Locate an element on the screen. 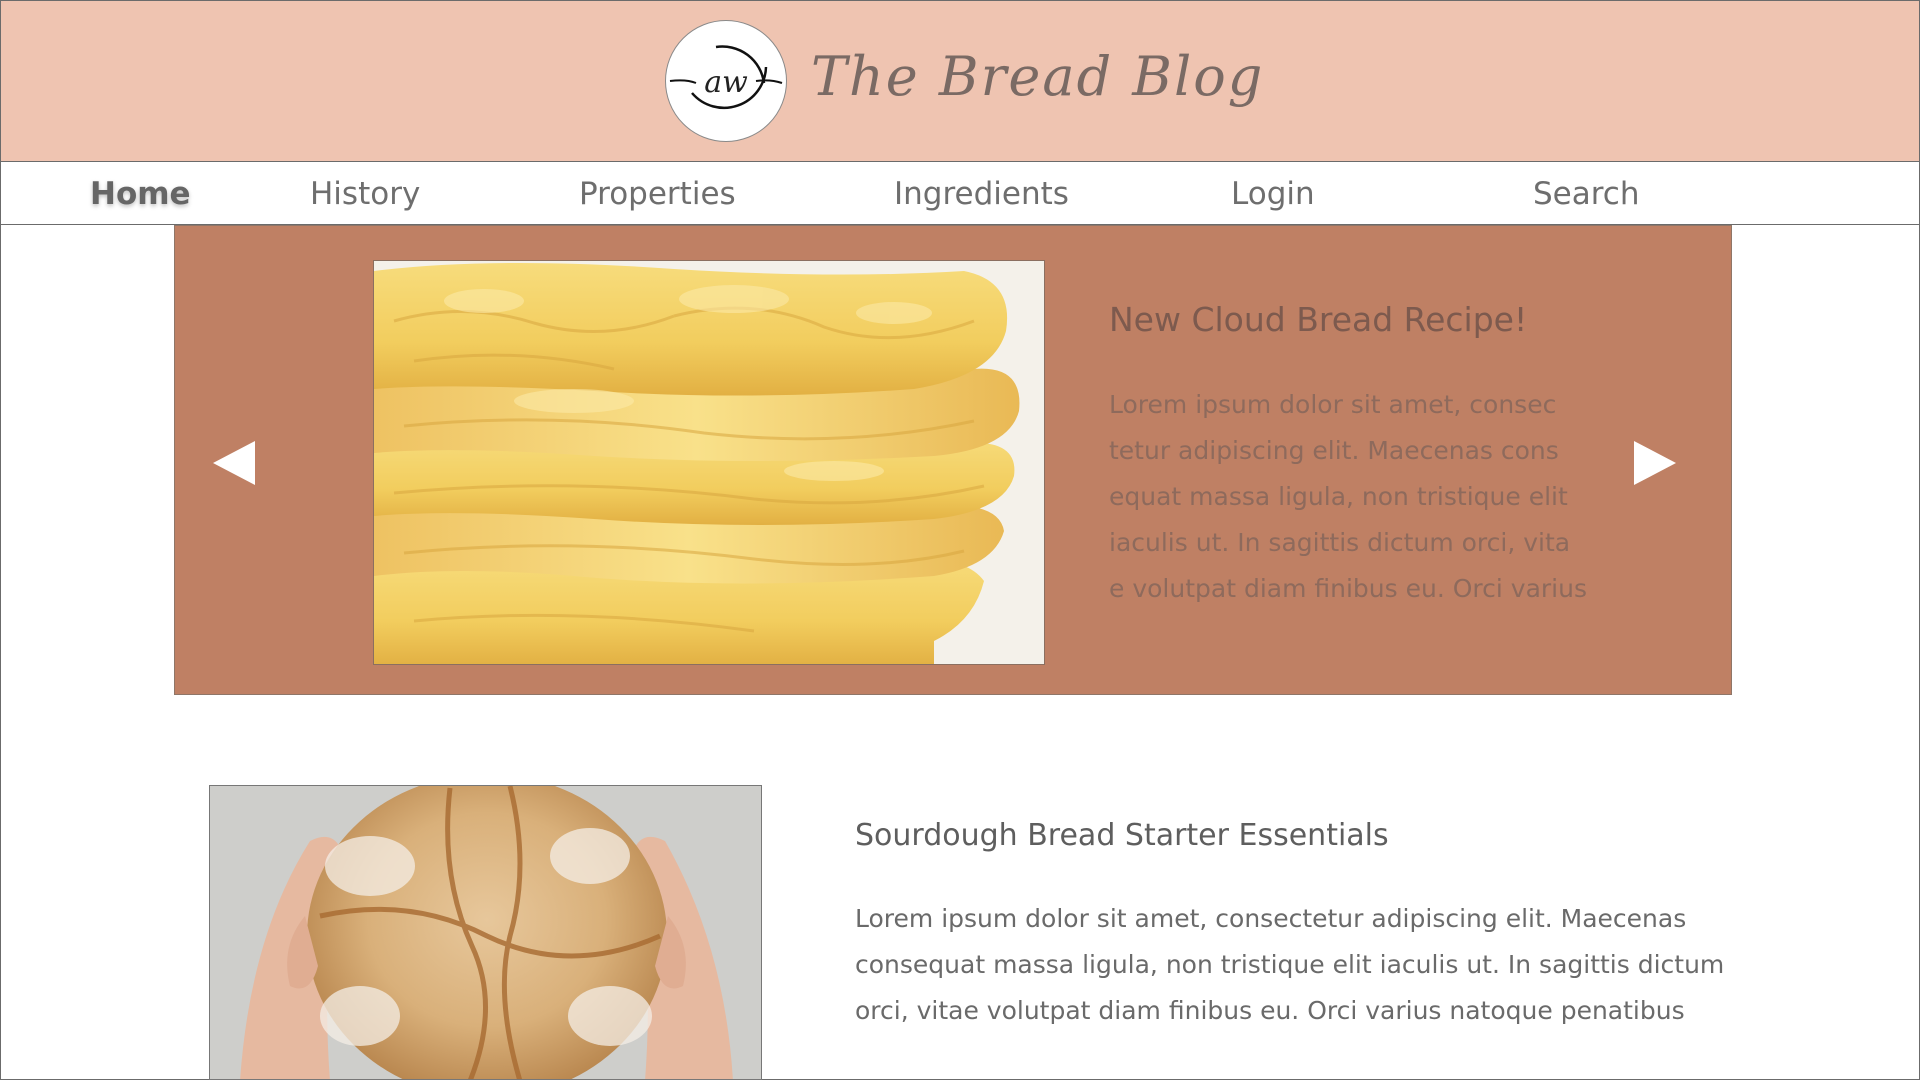 The width and height of the screenshot is (1920, 1080). site-title: The Bread Blog is located at coordinates (1037, 76).